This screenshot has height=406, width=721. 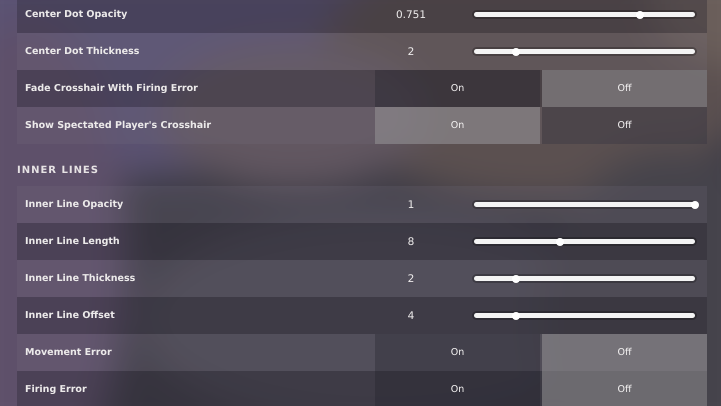 What do you see at coordinates (411, 316) in the screenshot?
I see `setting-value: 4` at bounding box center [411, 316].